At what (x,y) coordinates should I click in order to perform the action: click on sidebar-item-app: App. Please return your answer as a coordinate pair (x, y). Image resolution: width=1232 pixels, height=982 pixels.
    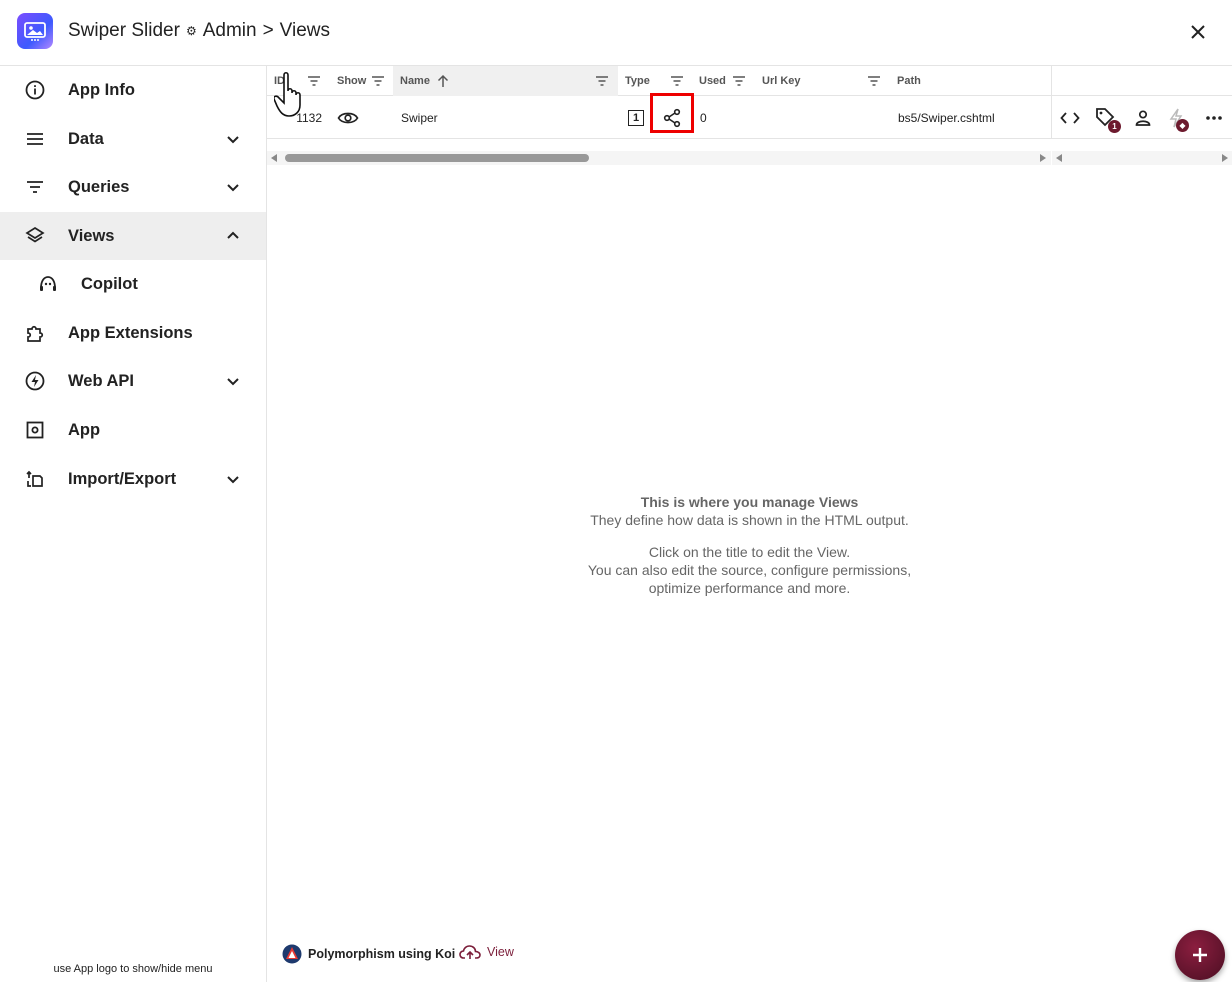
    Looking at the image, I should click on (133, 430).